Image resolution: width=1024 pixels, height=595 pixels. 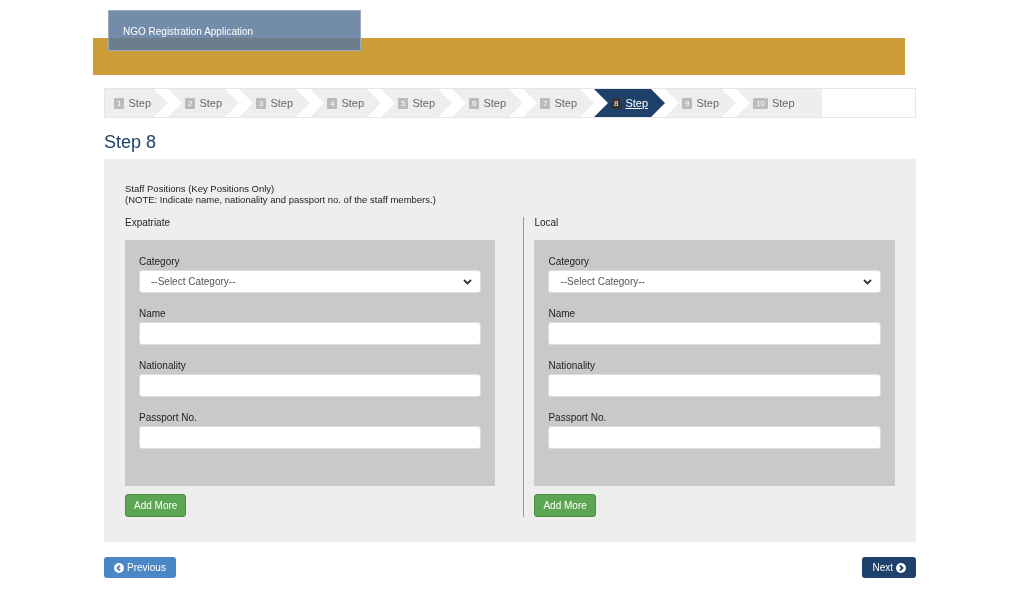 What do you see at coordinates (281, 199) in the screenshot?
I see `intro-text: (NOTE: Indicate name, nationality and passport no. of the staff members.)` at bounding box center [281, 199].